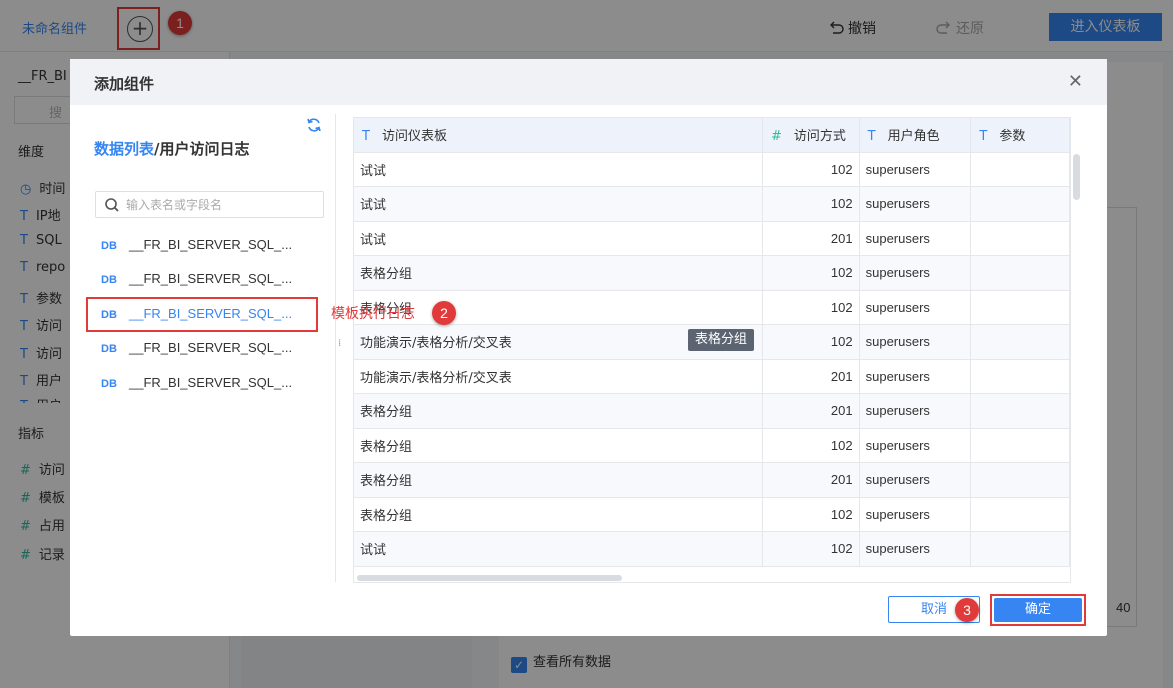 The image size is (1173, 688). Describe the element at coordinates (558, 135) in the screenshot. I see `column-header: T 访问仪表板` at that location.